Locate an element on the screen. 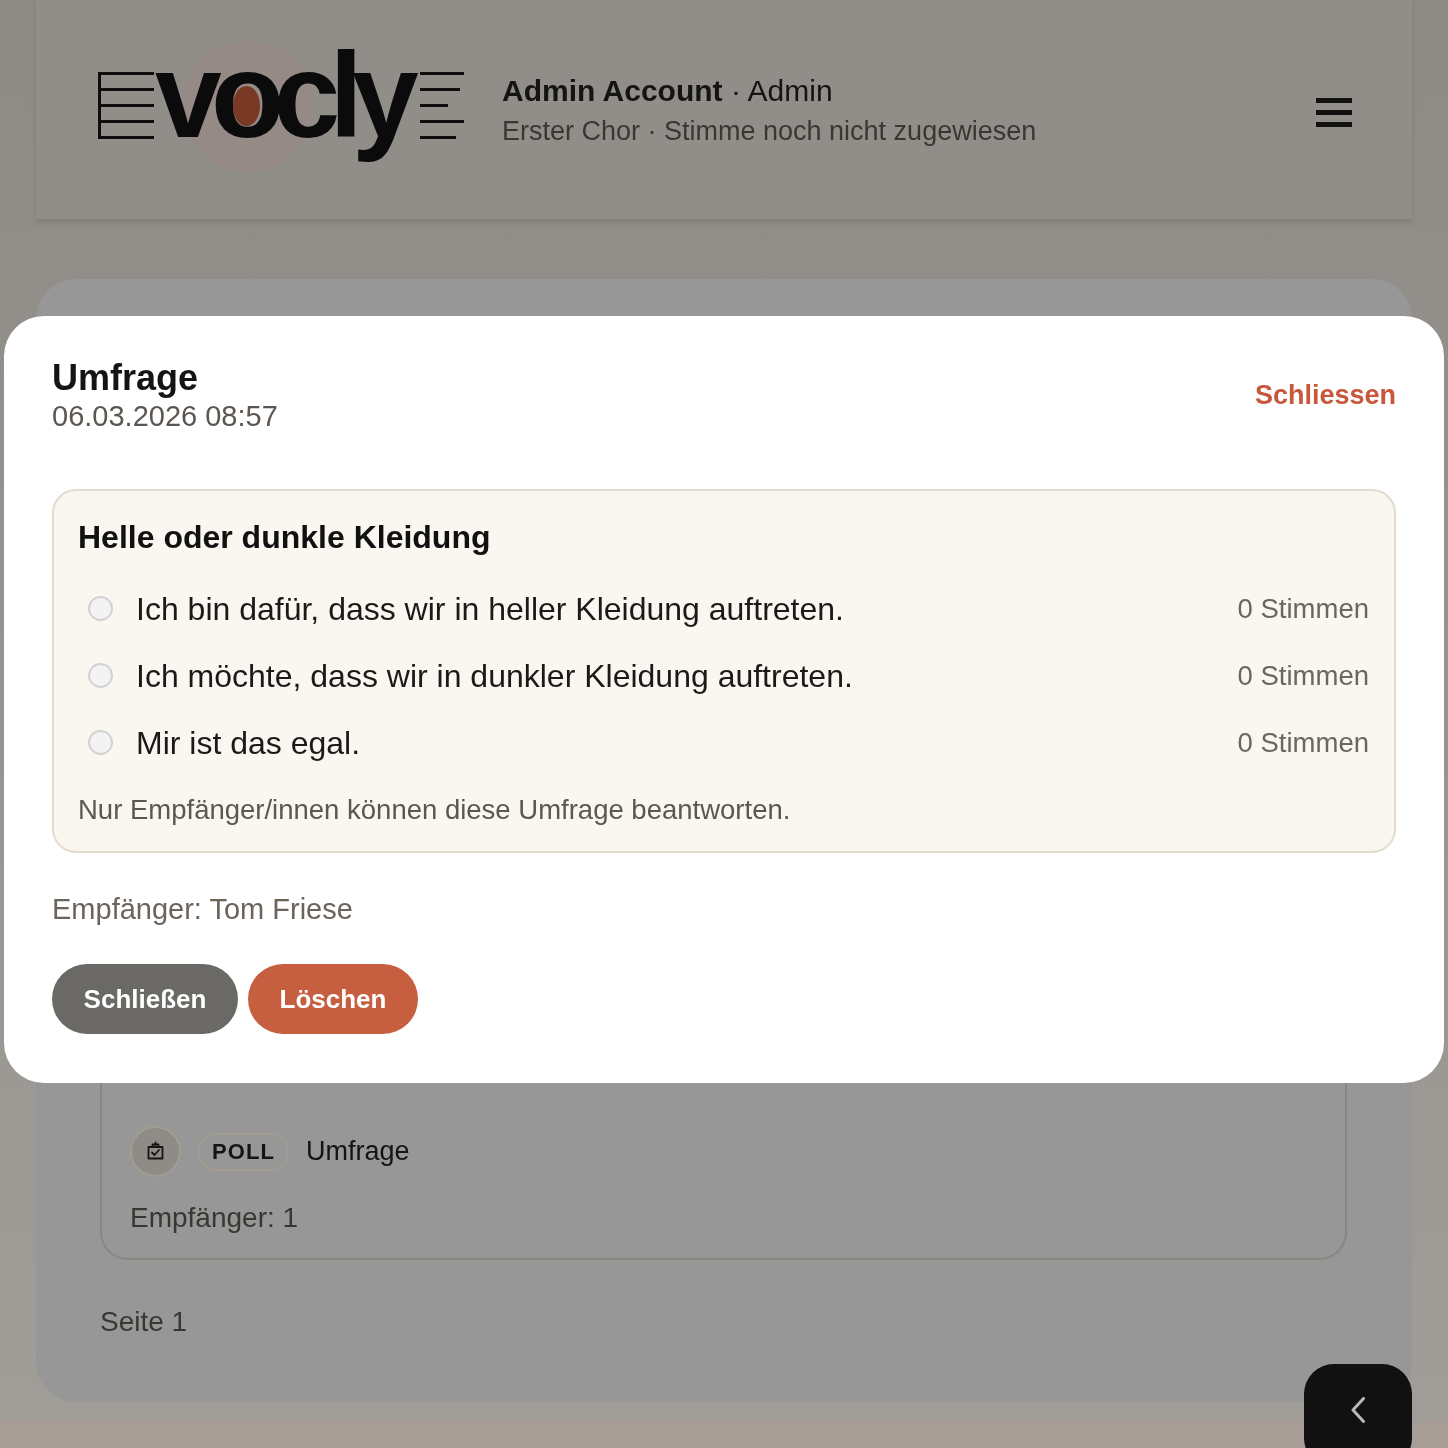  close-link: Schliessen is located at coordinates (1325, 395).